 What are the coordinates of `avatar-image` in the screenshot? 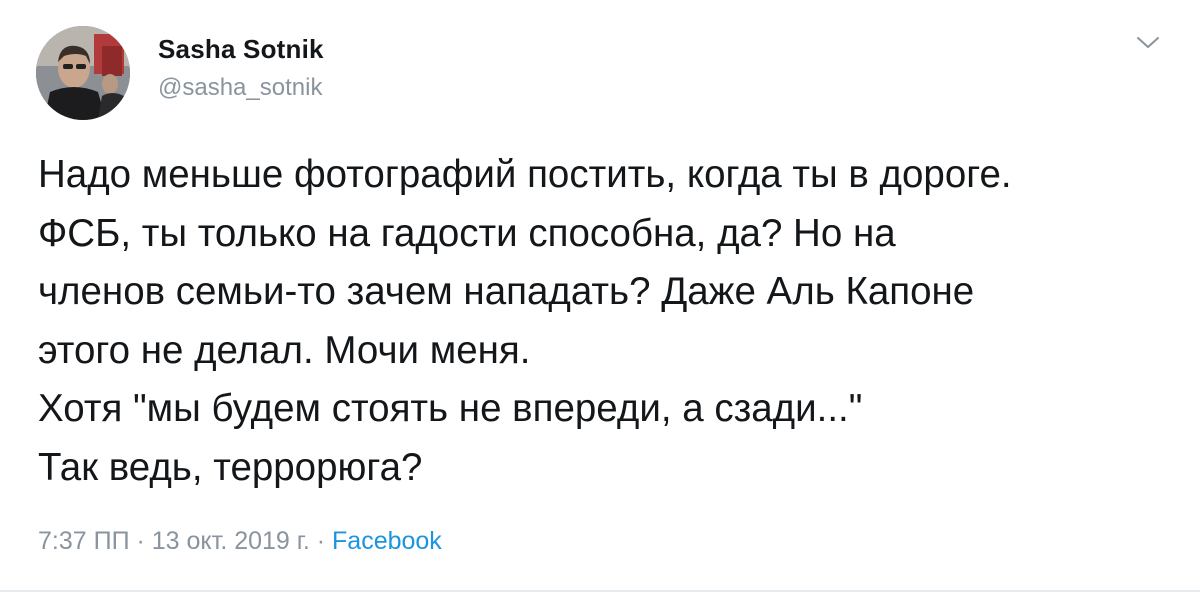 It's located at (83, 73).